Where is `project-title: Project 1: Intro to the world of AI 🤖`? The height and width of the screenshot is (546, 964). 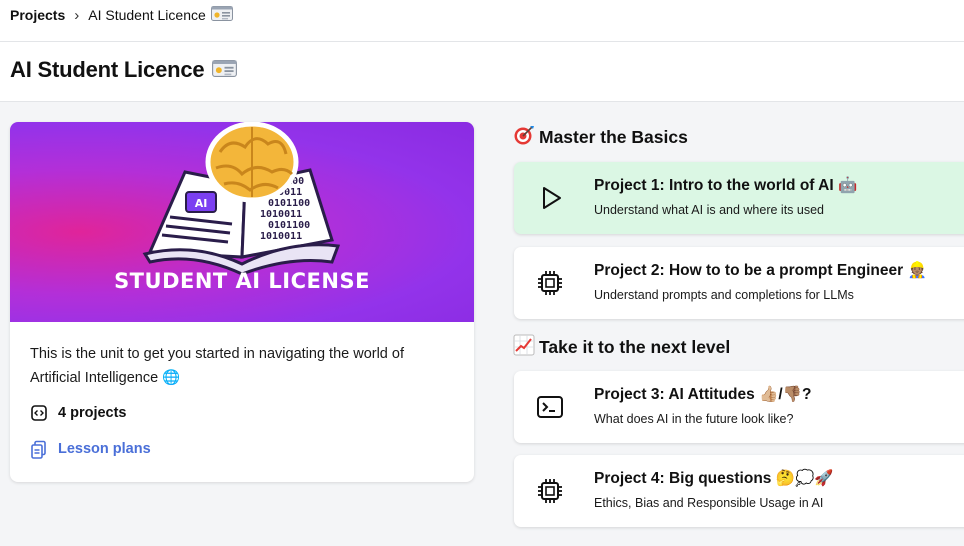 project-title: Project 1: Intro to the world of AI 🤖 is located at coordinates (726, 185).